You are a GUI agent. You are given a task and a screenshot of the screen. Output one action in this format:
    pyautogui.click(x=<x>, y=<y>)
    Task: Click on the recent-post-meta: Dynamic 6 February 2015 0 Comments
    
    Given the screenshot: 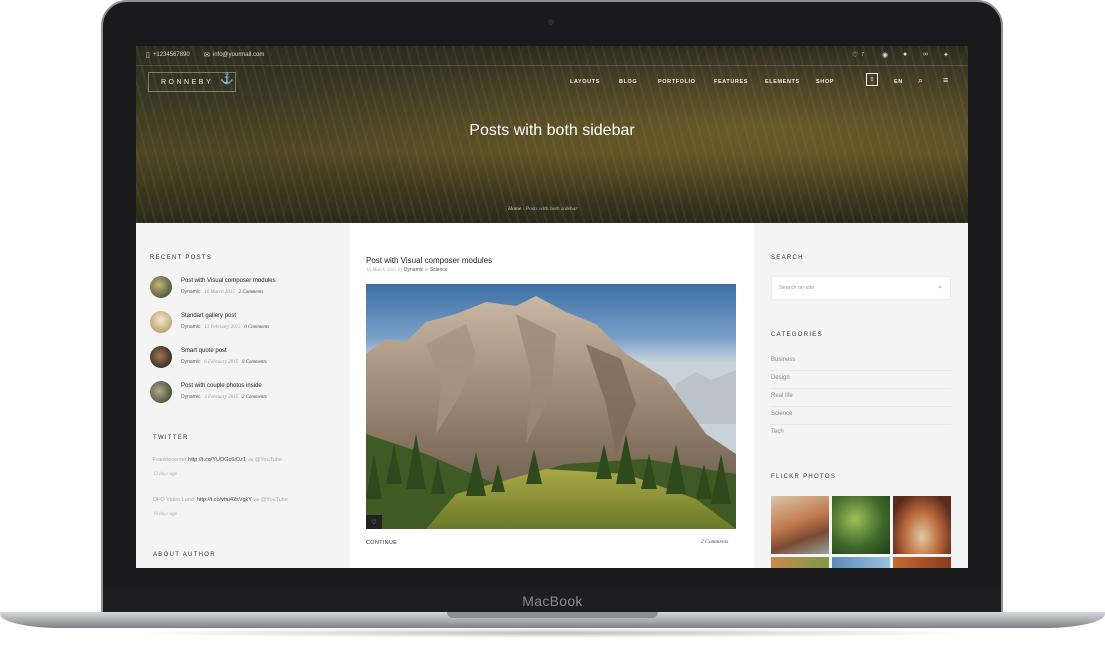 What is the action you would take?
    pyautogui.click(x=224, y=362)
    